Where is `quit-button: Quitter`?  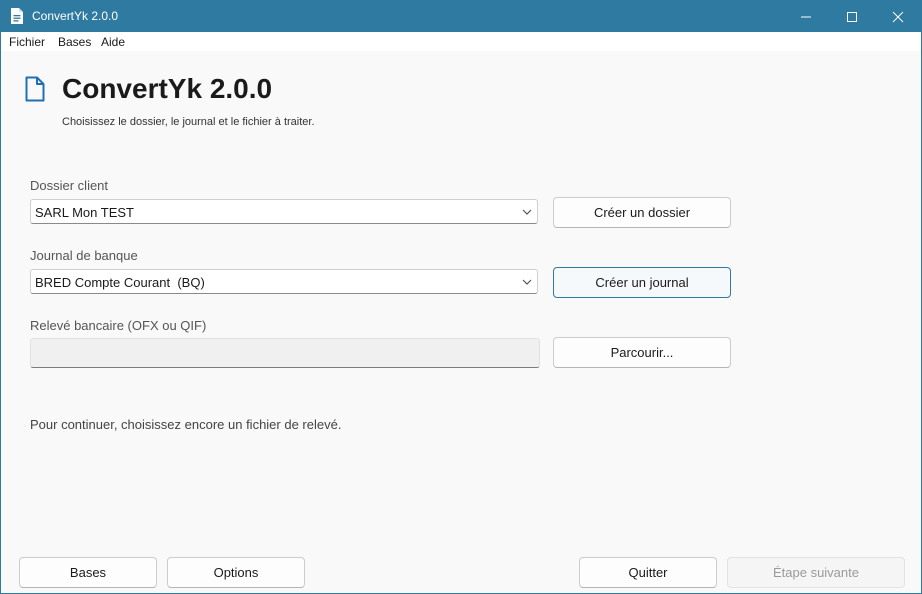 quit-button: Quitter is located at coordinates (648, 572).